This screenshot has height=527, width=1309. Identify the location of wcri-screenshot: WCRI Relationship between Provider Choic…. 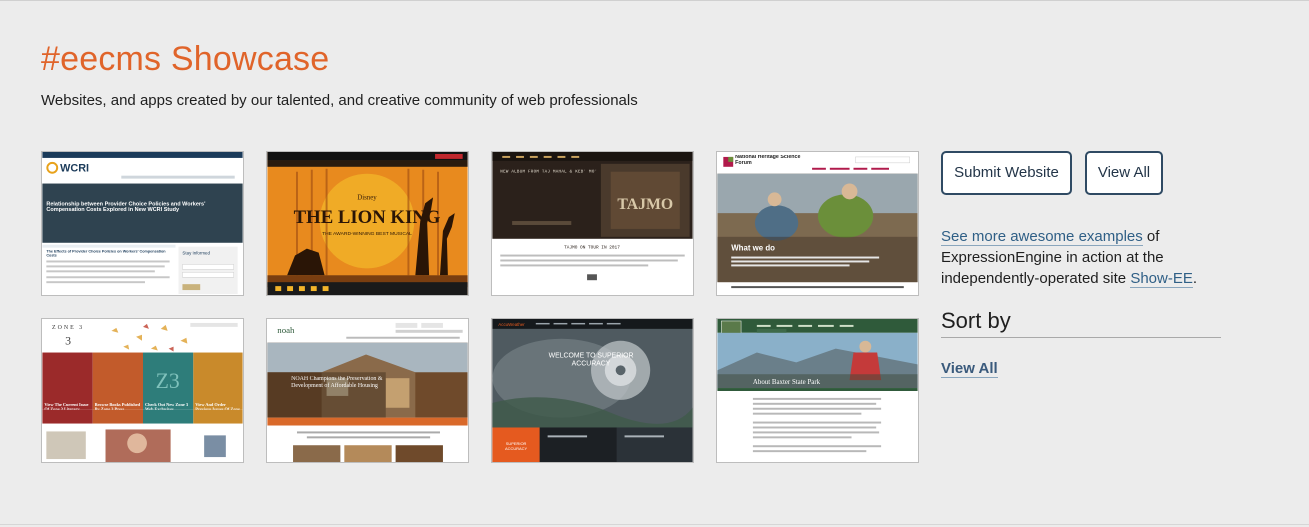
(142, 223).